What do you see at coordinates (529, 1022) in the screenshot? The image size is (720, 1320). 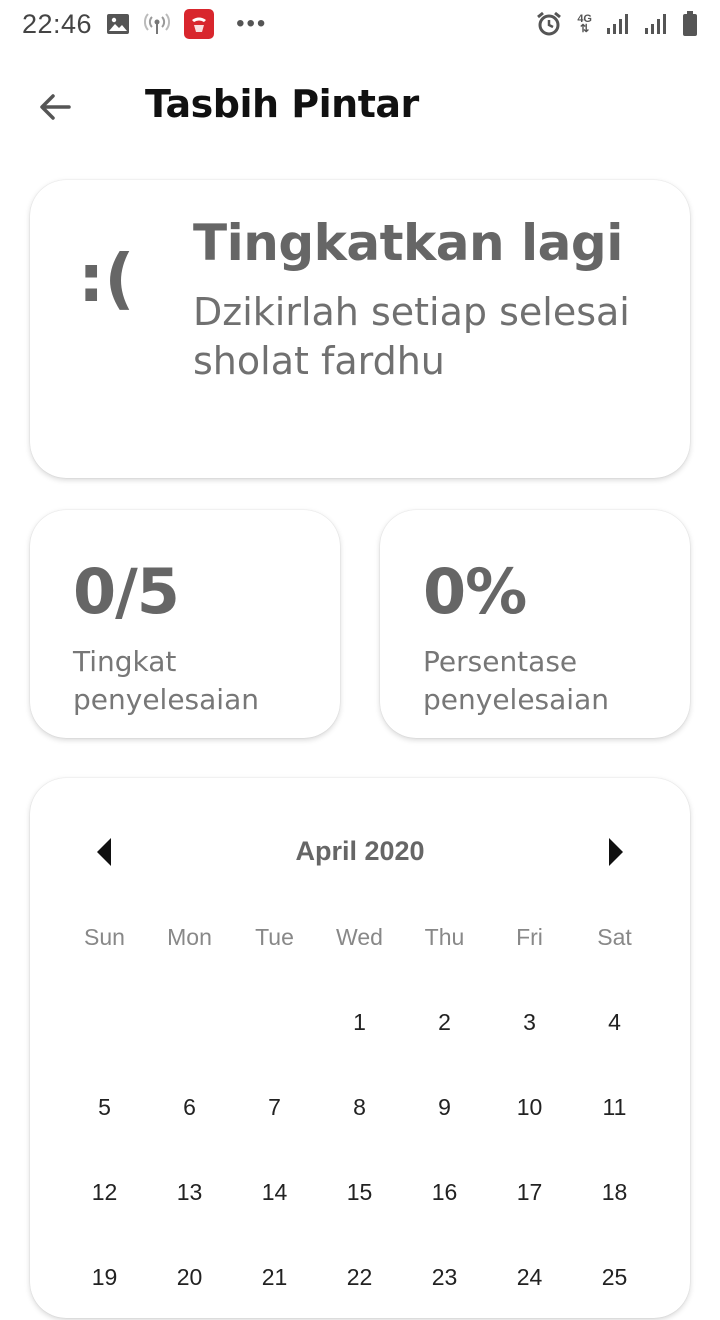 I see `calendar-day: 3` at bounding box center [529, 1022].